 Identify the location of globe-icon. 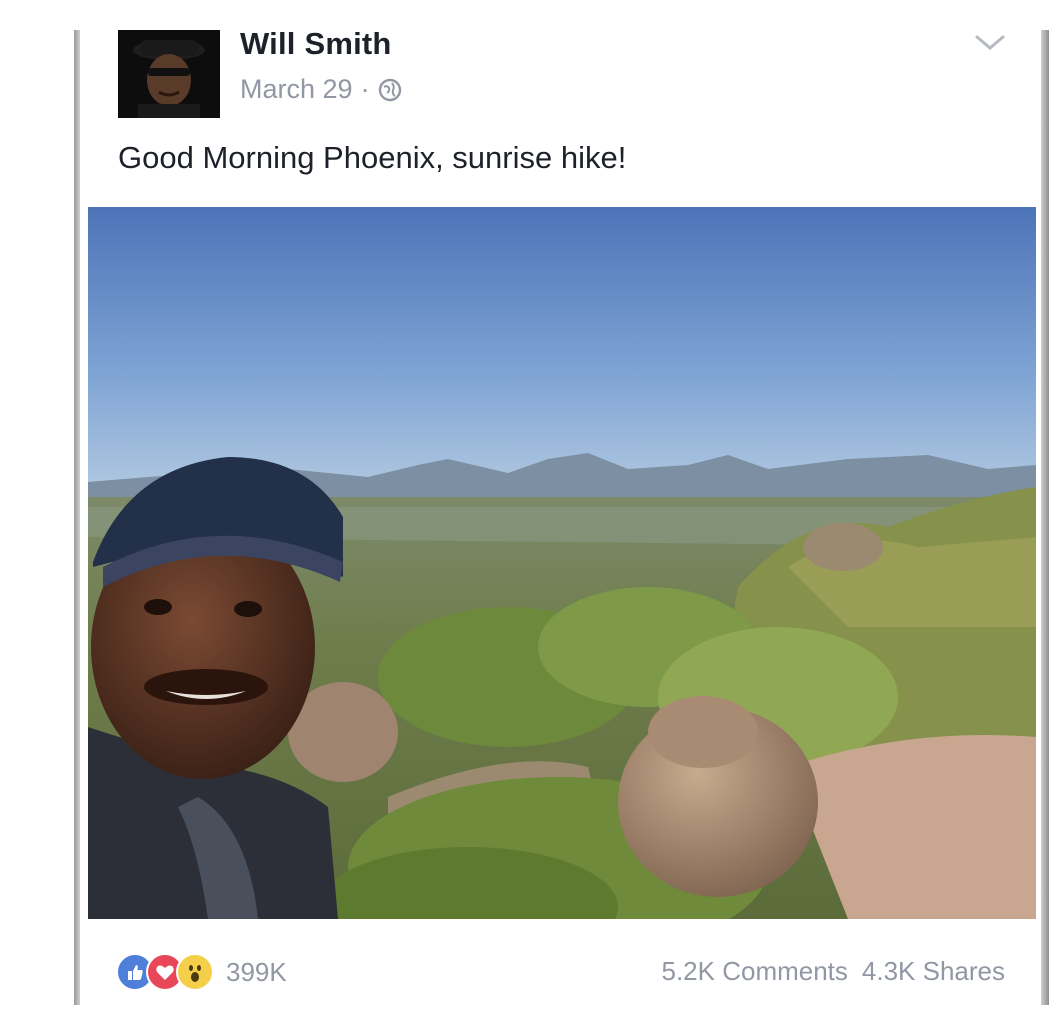
(390, 90).